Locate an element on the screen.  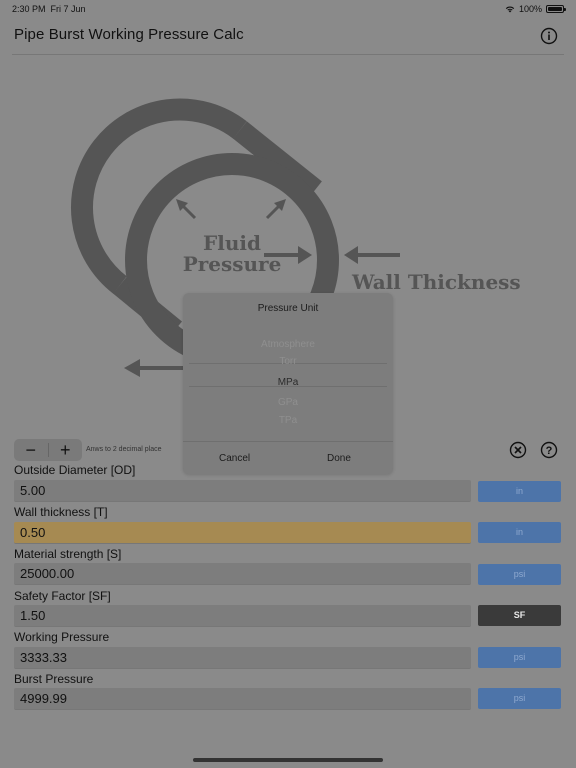
material-strength-input: 25000.00 is located at coordinates (242, 574).